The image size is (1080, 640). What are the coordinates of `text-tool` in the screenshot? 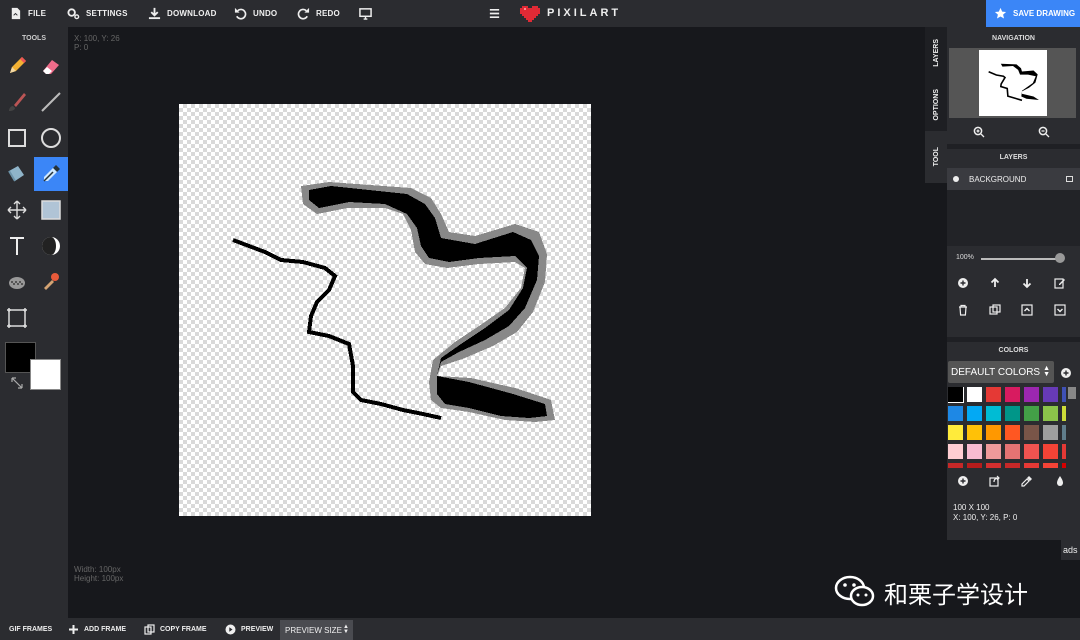 It's located at (17, 246).